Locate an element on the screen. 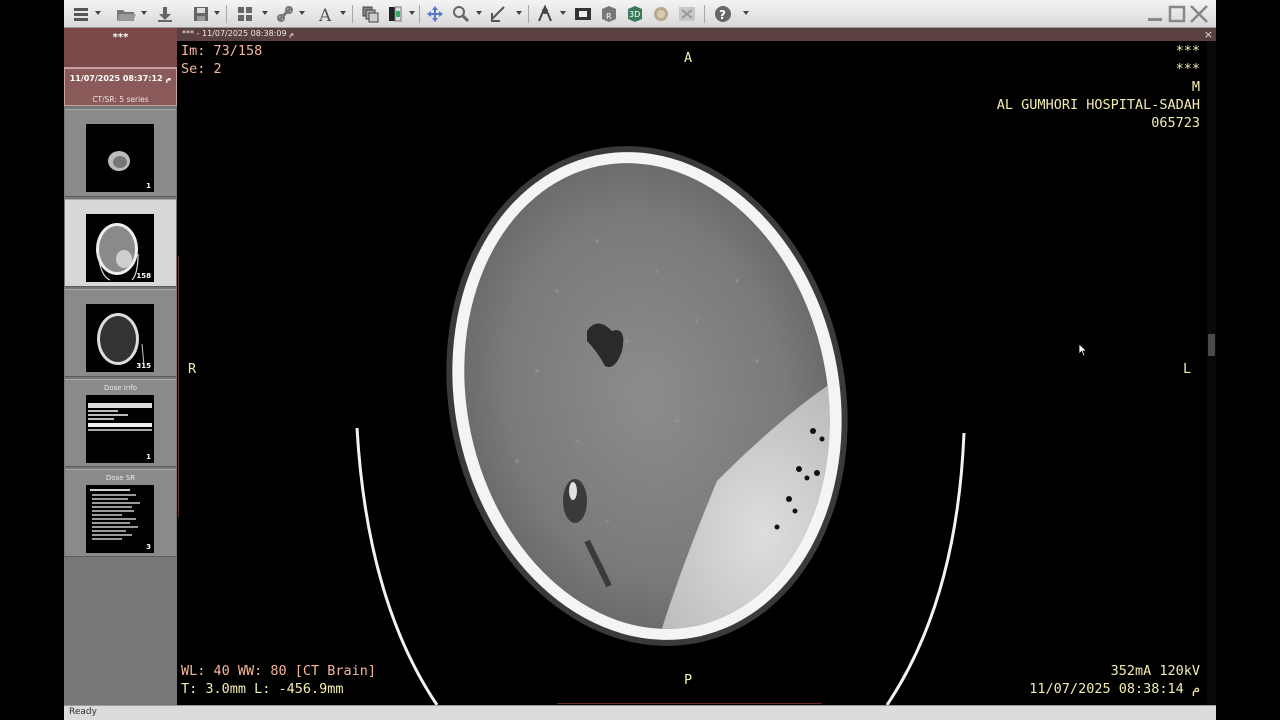 The height and width of the screenshot is (720, 1280). fusion-icon is located at coordinates (661, 14).